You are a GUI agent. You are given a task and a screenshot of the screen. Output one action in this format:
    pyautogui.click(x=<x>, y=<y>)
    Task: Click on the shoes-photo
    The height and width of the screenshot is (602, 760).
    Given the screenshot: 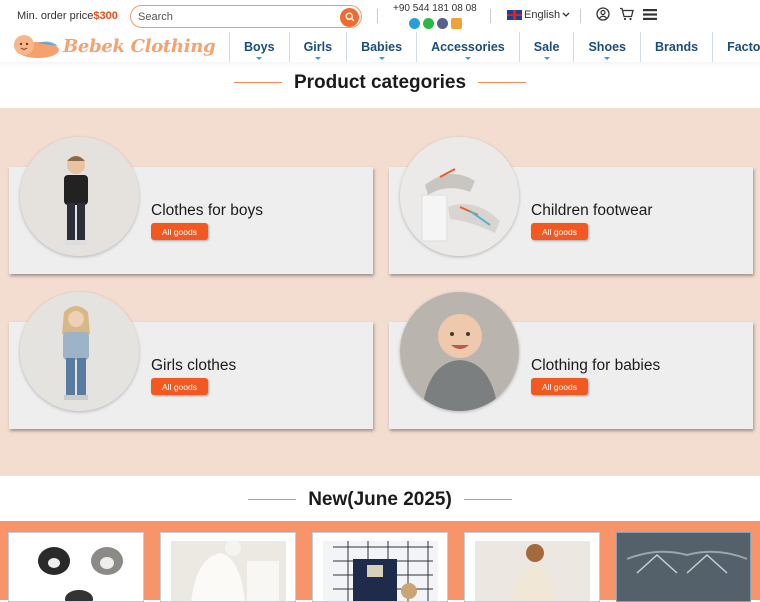 What is the action you would take?
    pyautogui.click(x=459, y=196)
    